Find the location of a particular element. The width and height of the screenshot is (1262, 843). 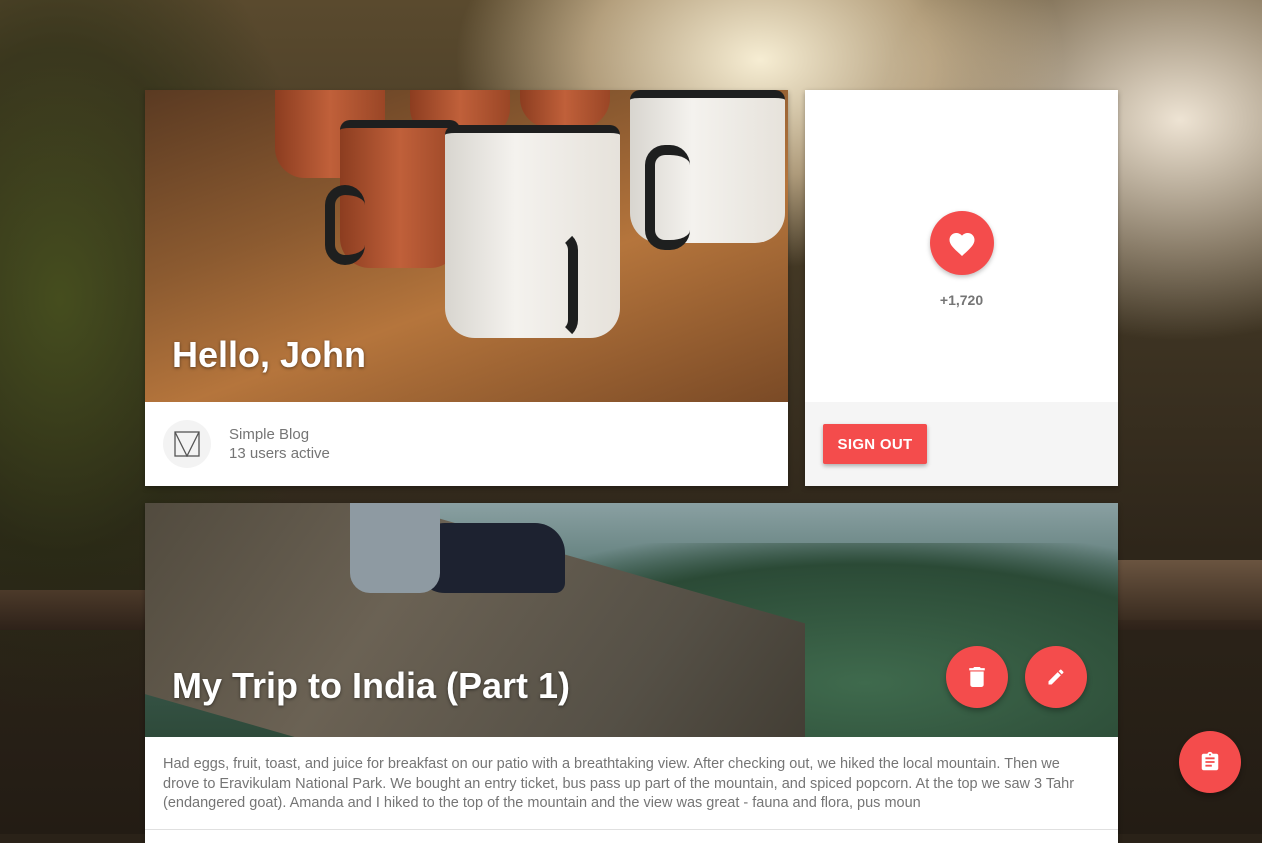

users-active: 13 users active is located at coordinates (279, 453).